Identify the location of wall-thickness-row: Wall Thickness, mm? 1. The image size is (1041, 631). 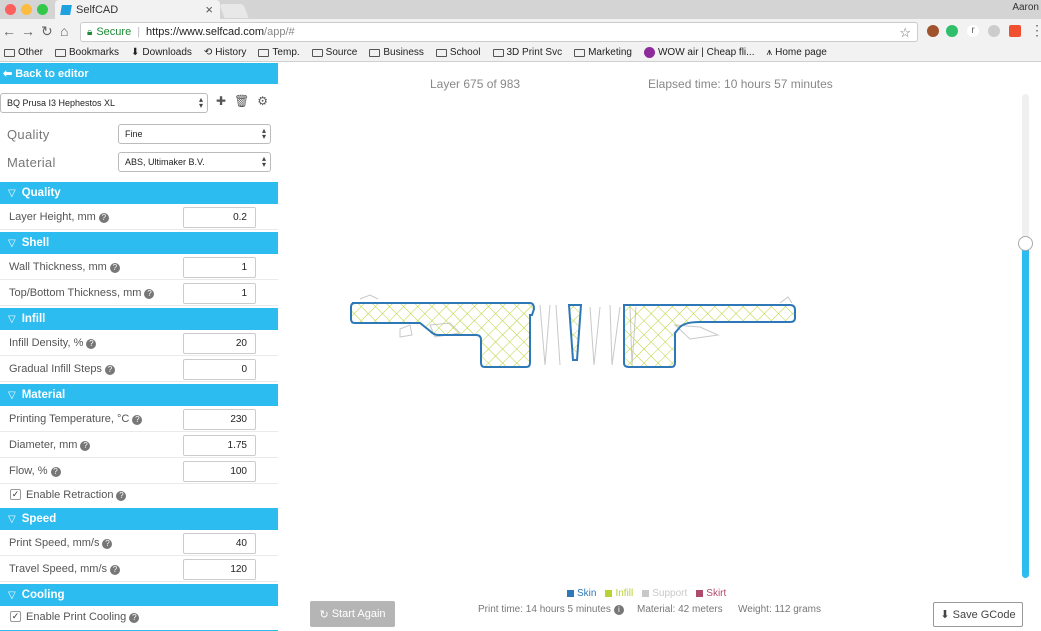
(139, 267).